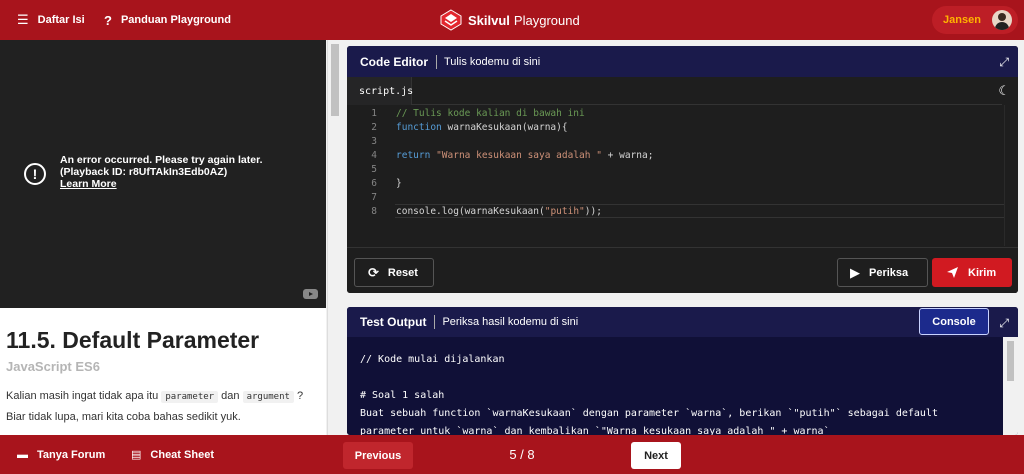  Describe the element at coordinates (510, 322) in the screenshot. I see `test-output-subtitle: Periksa hasil kodemu di sini` at that location.